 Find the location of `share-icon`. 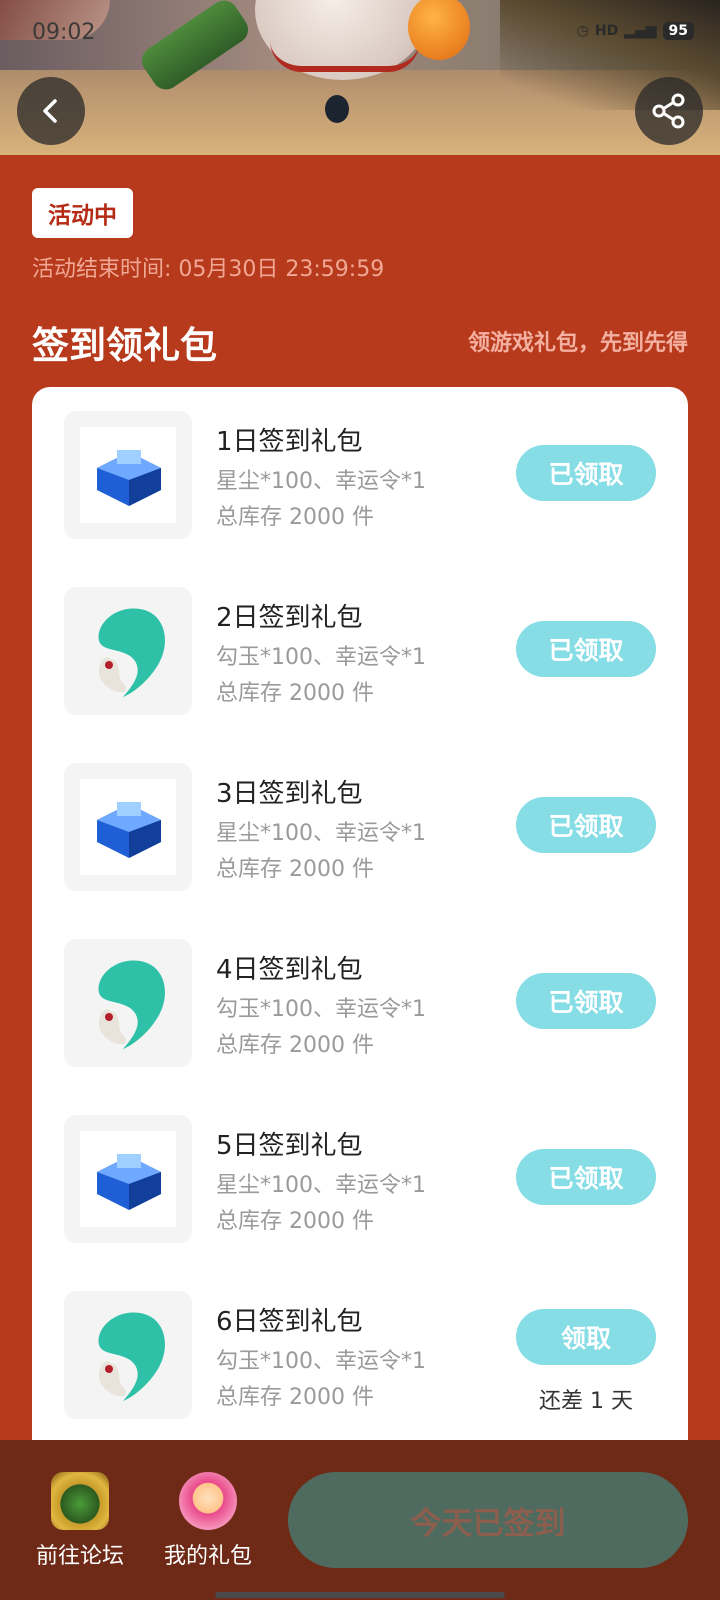

share-icon is located at coordinates (668, 111).